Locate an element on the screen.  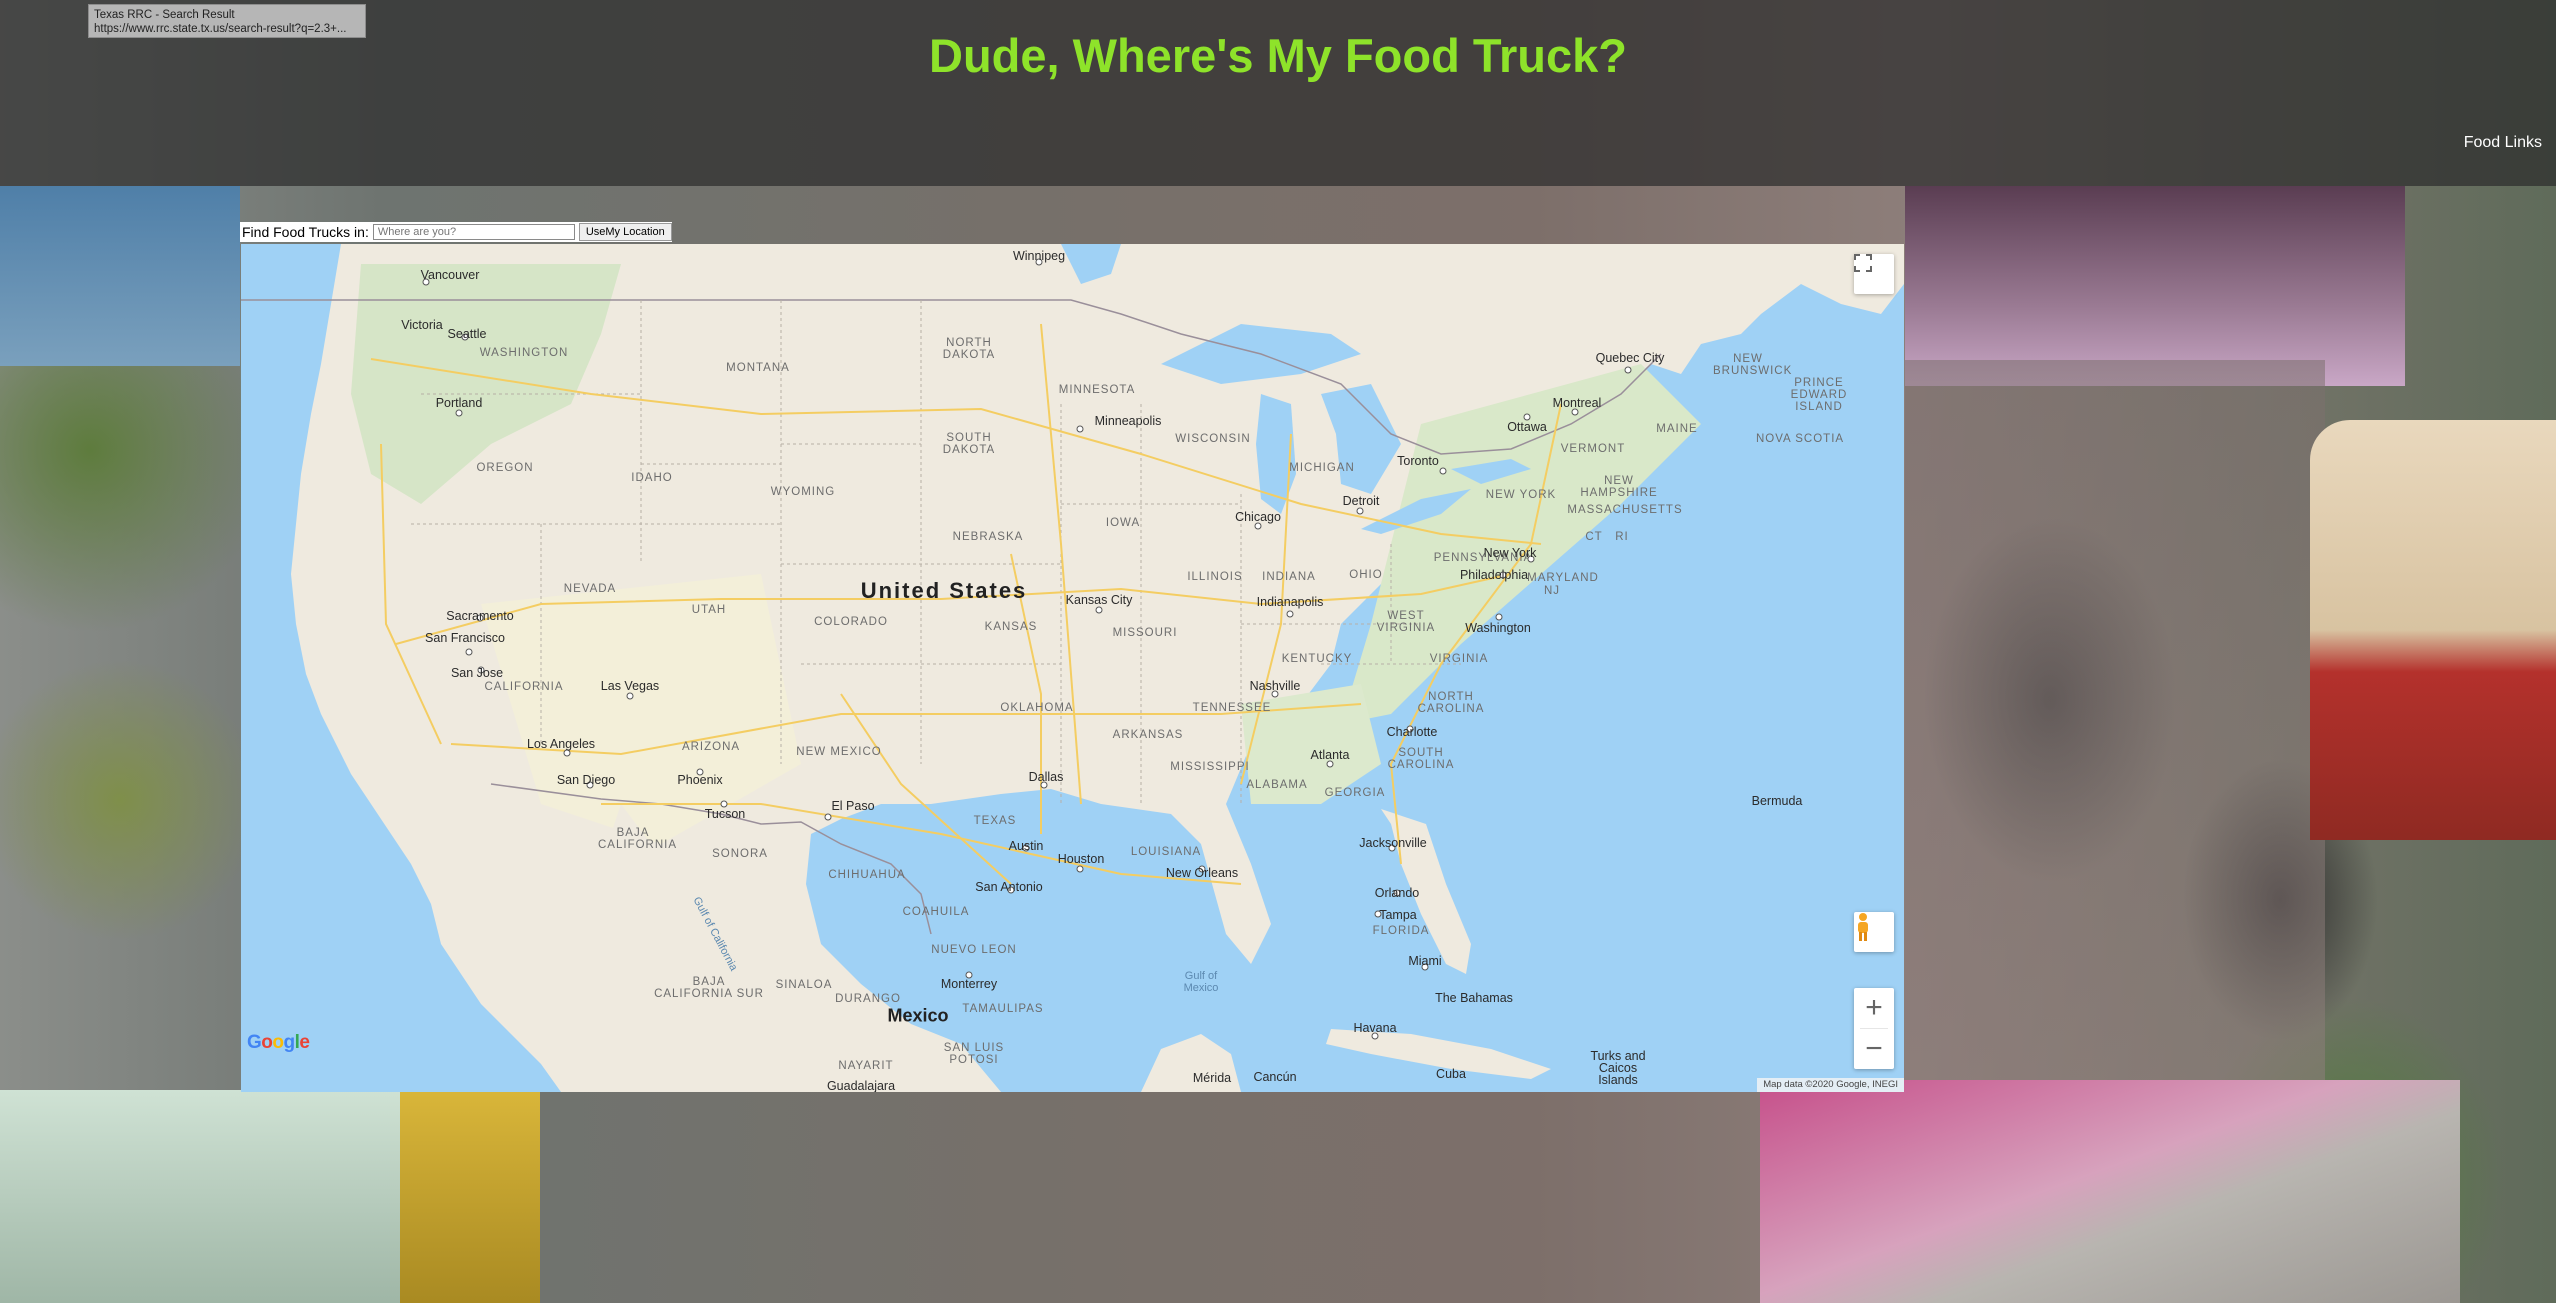
map-city-label: Orlando is located at coordinates (1397, 893).